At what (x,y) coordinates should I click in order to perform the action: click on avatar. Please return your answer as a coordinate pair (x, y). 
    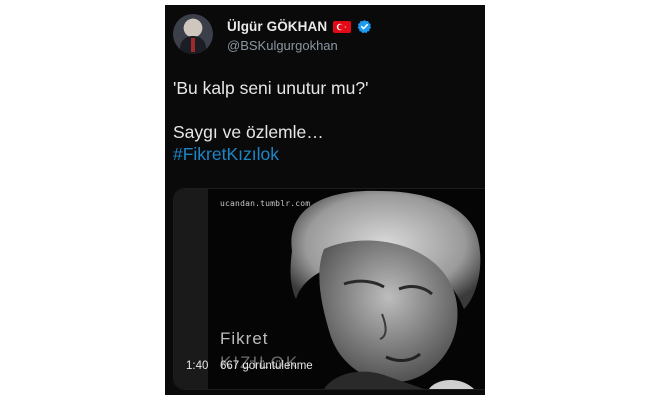
    Looking at the image, I should click on (193, 34).